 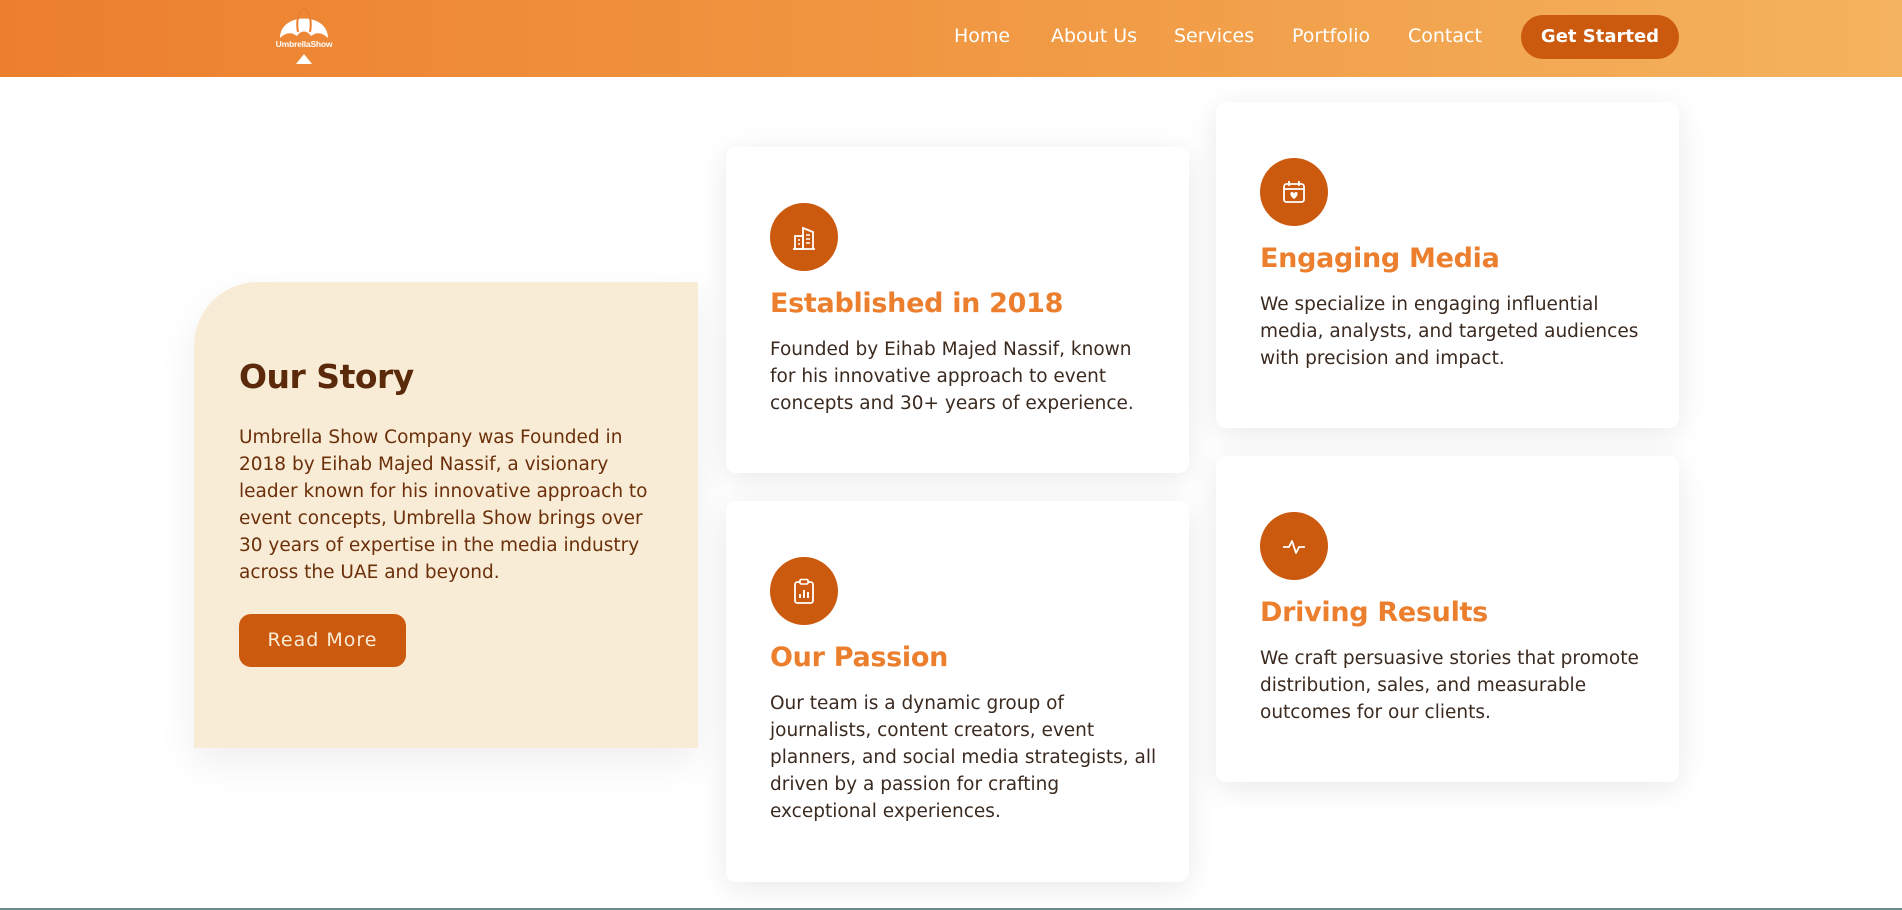 What do you see at coordinates (322, 640) in the screenshot?
I see `read-more-button: Read More` at bounding box center [322, 640].